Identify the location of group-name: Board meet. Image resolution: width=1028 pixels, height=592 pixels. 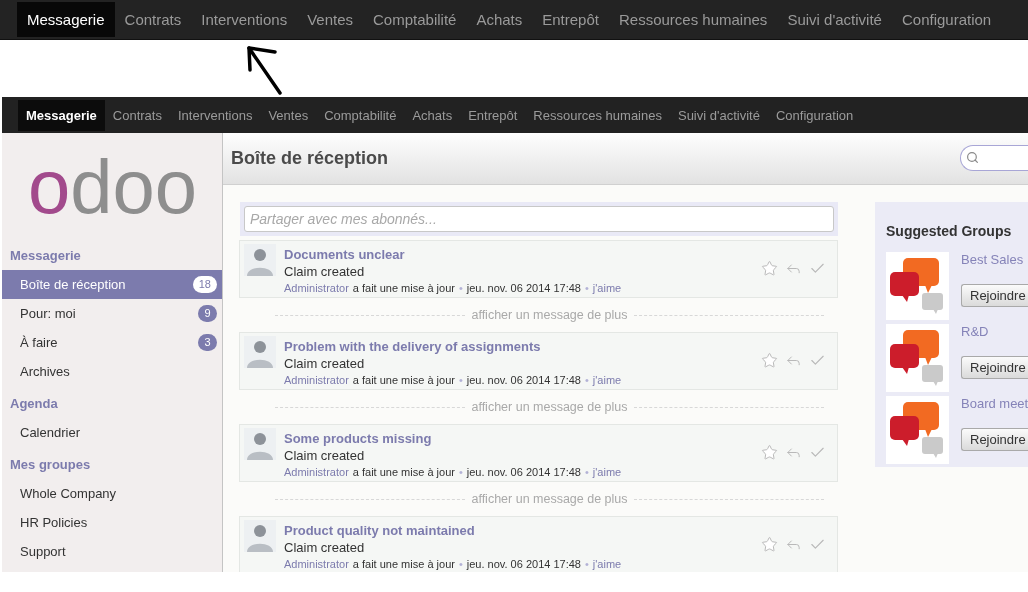
(994, 404).